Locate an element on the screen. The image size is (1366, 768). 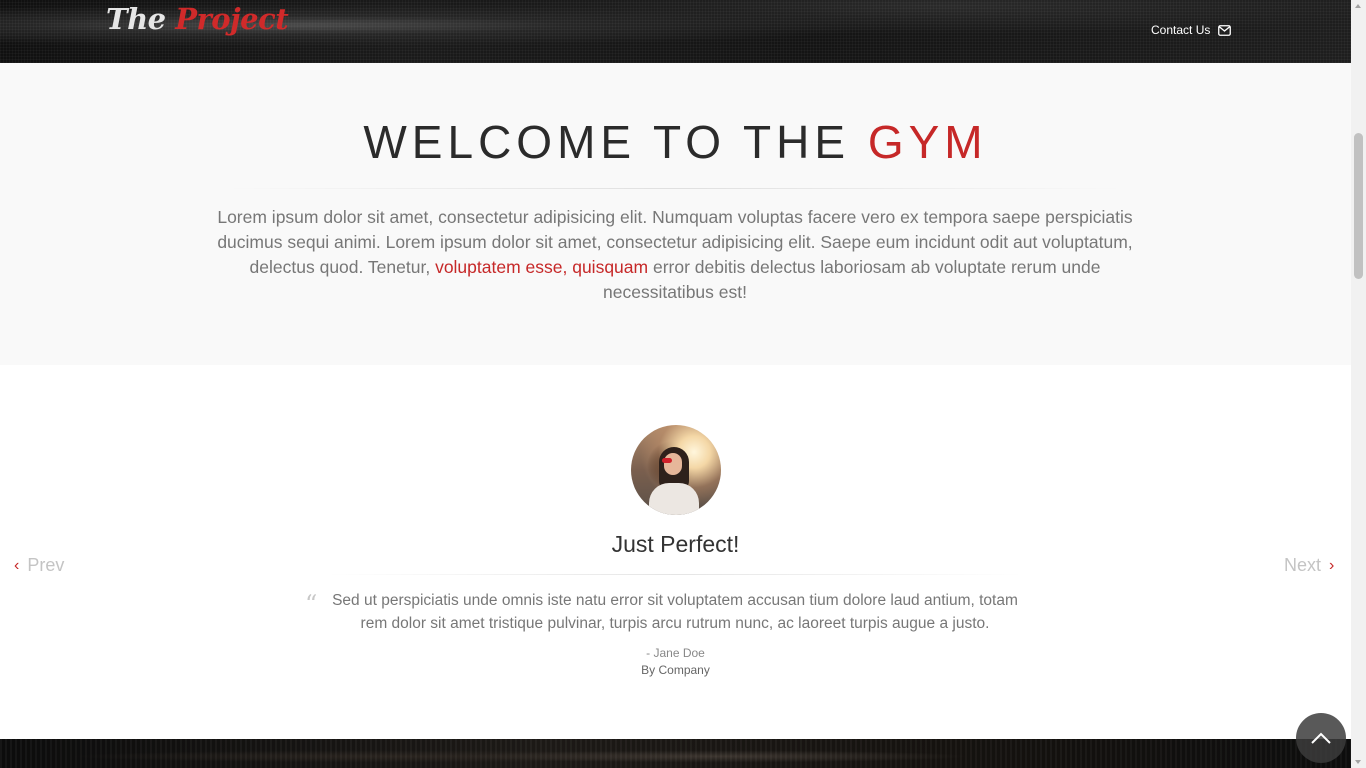
scrollbar-thumb is located at coordinates (1358, 206).